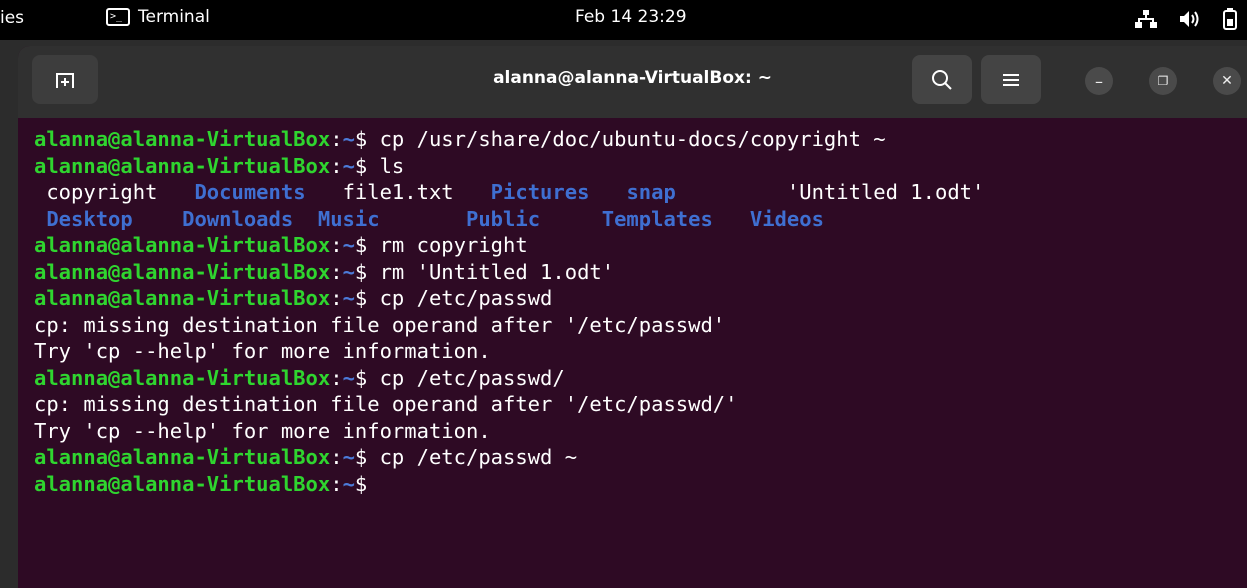  Describe the element at coordinates (558, 192) in the screenshot. I see `directory-entry: Pictures` at that location.